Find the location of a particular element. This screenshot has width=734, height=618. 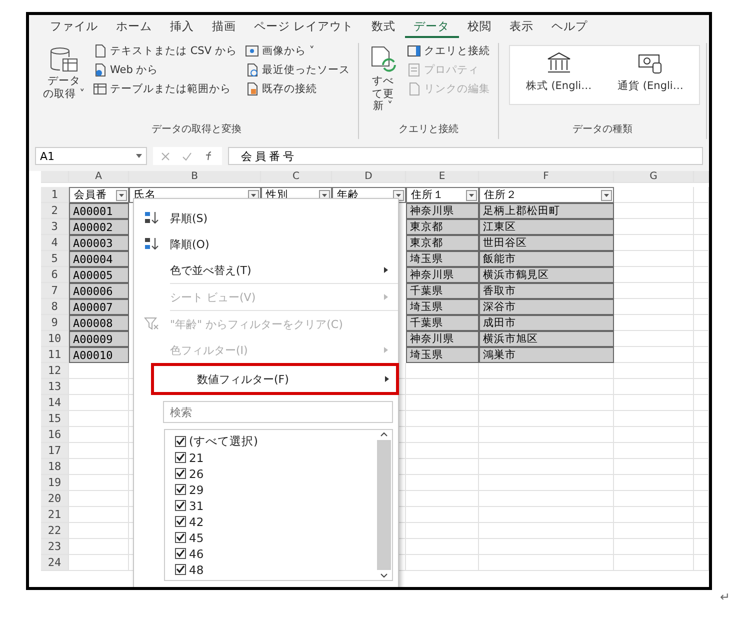

column-header: G is located at coordinates (654, 177).